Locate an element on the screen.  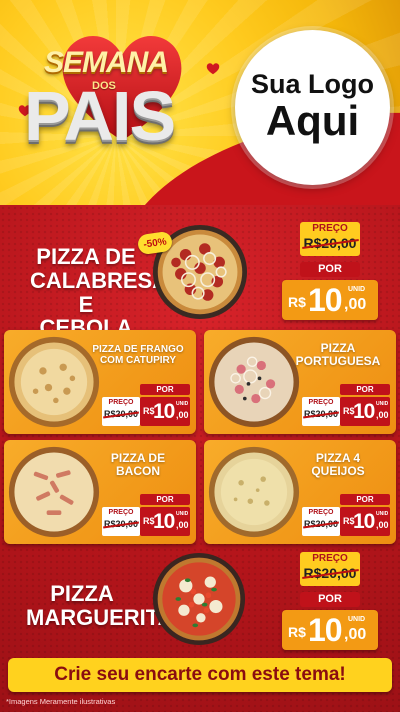
product-name-bacon: PIZZA DE BACON is located at coordinates (138, 465).